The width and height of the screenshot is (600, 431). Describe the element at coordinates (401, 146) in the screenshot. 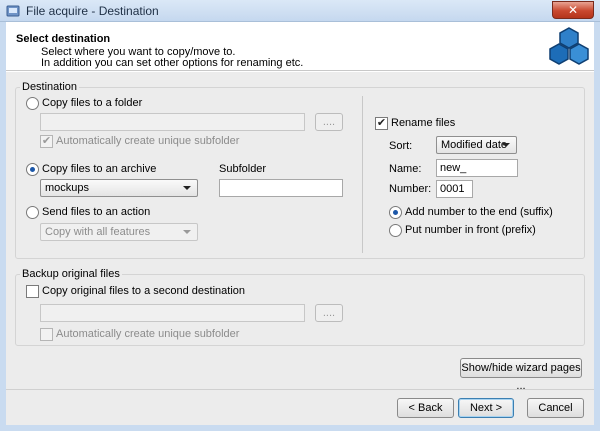

I see `sort-label: Sort:` at that location.